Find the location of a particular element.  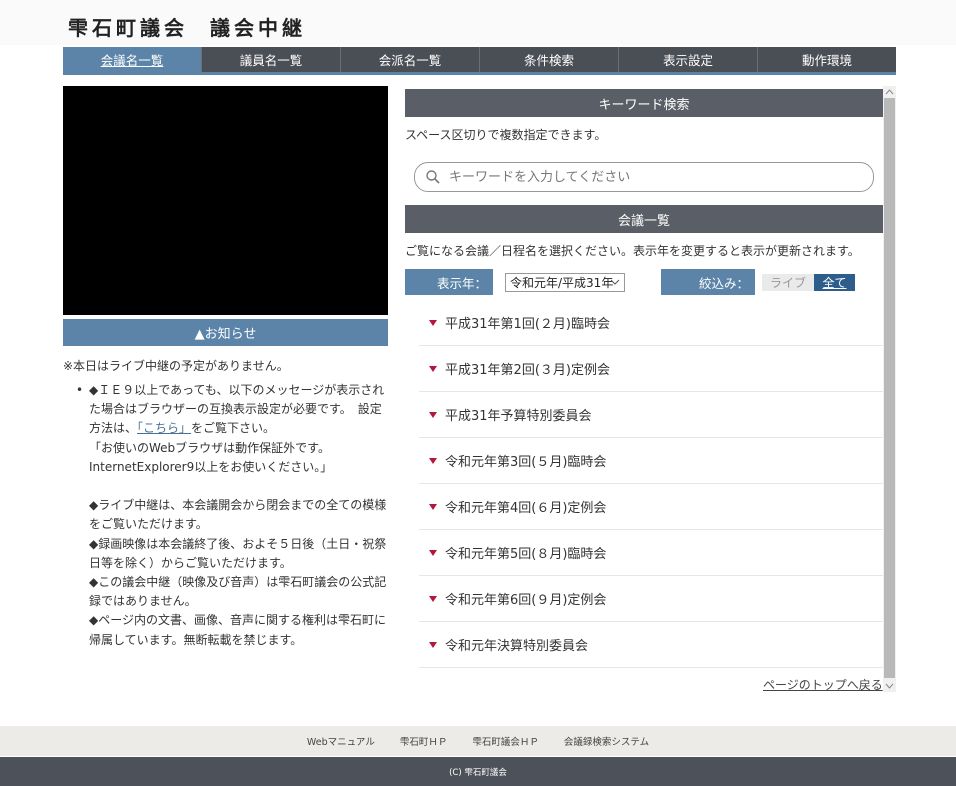

footer-link-manual: Webマニュアル is located at coordinates (341, 741).